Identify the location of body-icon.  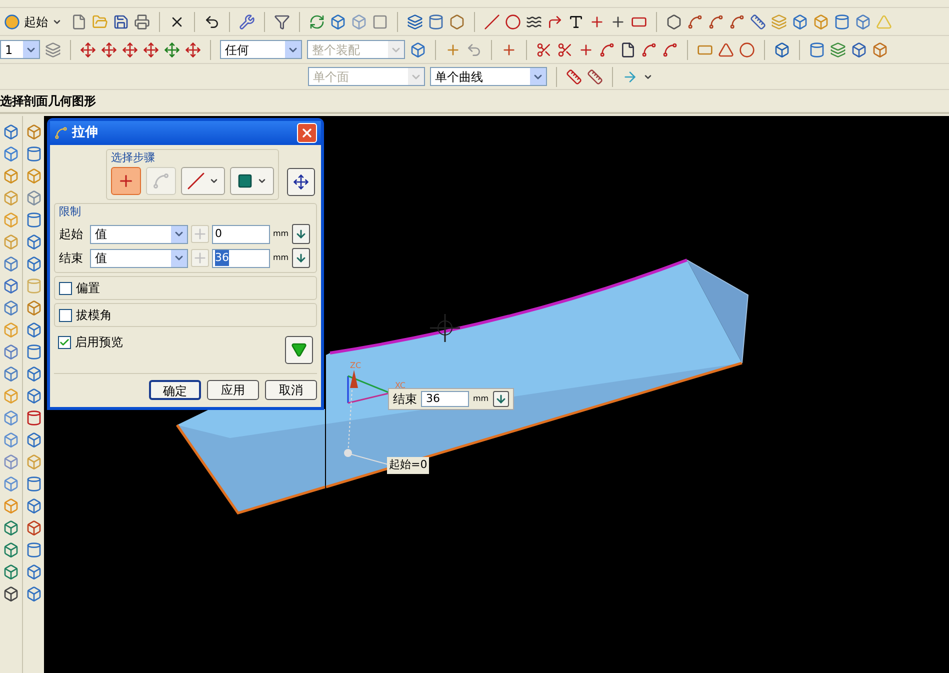
(245, 180).